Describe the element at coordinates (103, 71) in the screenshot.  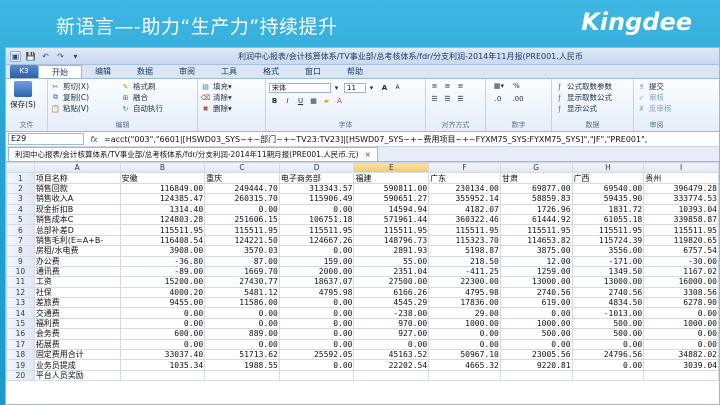
I see `tab-edit: 编辑` at that location.